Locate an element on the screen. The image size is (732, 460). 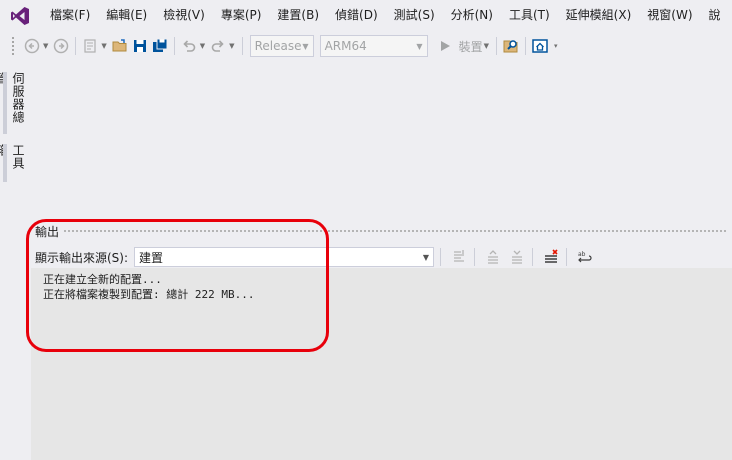
home-icon is located at coordinates (540, 46).